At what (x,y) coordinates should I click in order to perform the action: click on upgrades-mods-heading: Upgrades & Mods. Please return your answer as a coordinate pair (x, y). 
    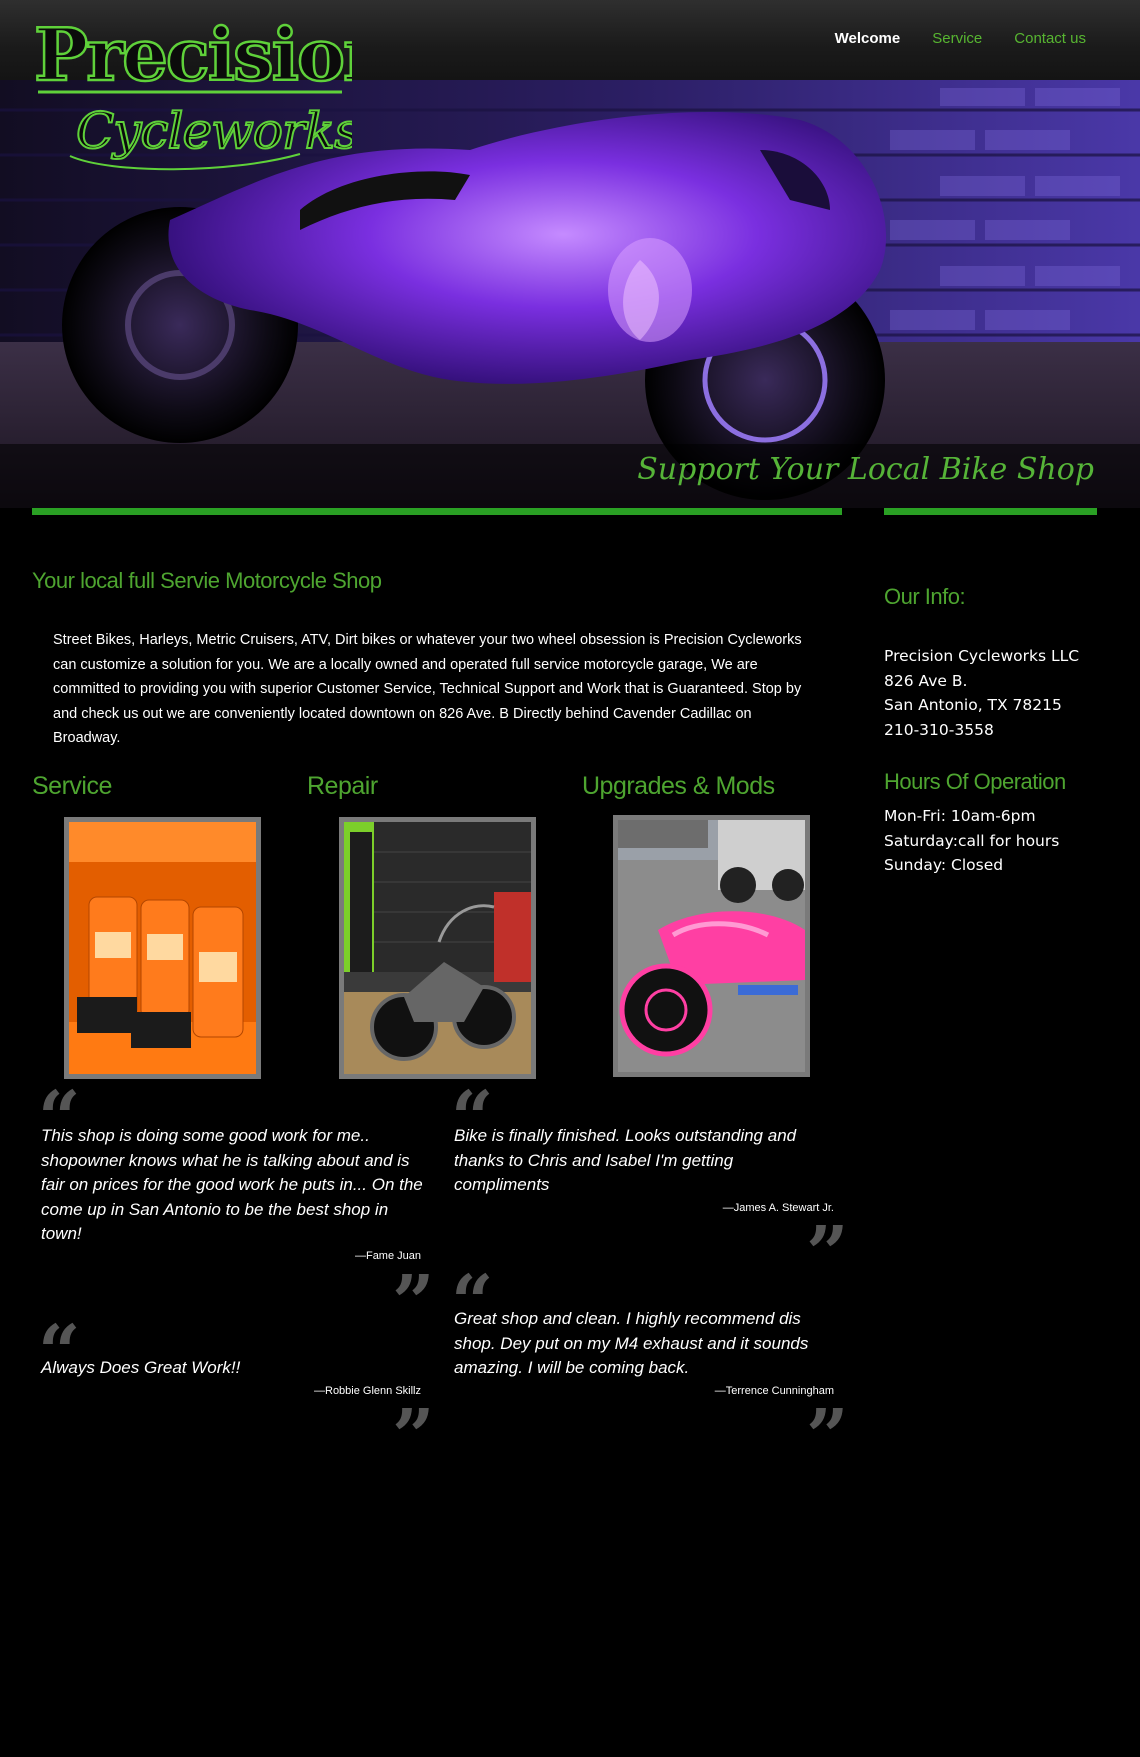
    Looking at the image, I should click on (678, 786).